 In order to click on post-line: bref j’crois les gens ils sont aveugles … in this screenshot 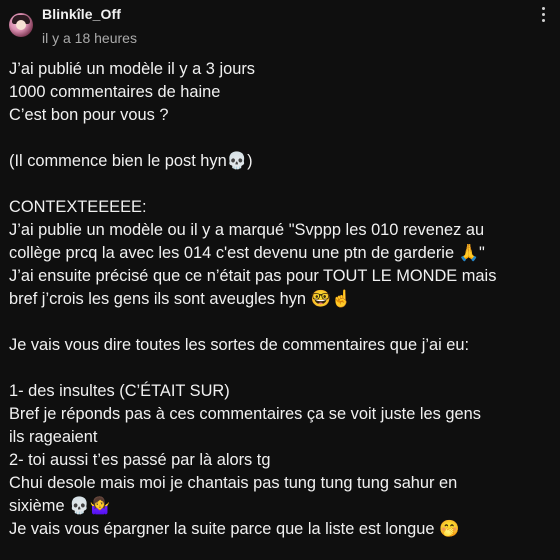, I will do `click(180, 299)`.